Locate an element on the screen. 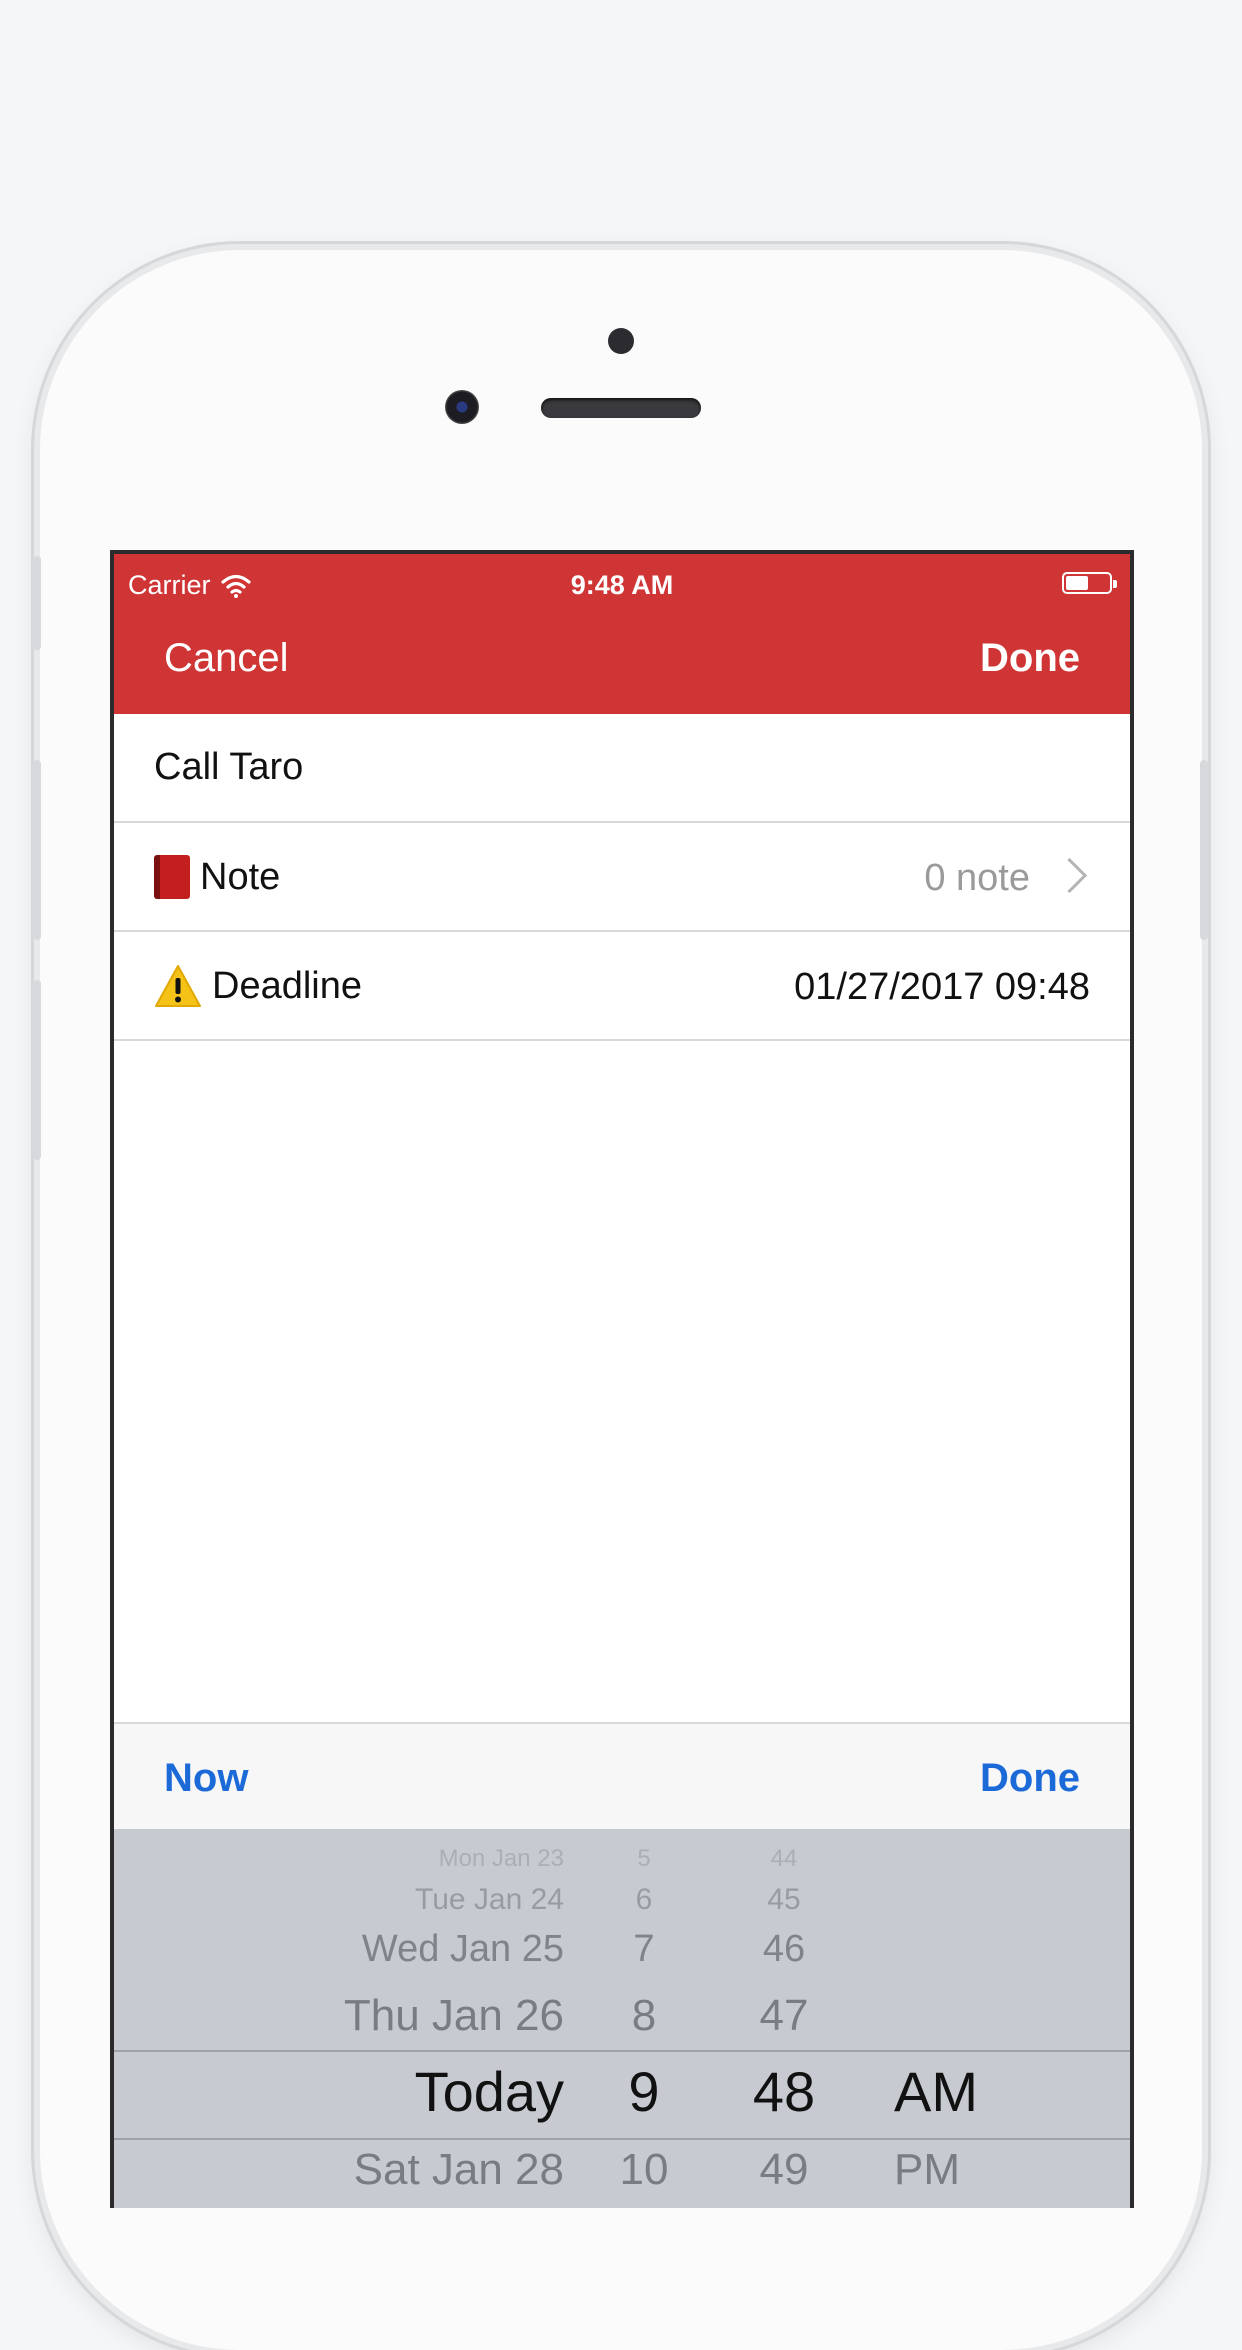 The width and height of the screenshot is (1242, 2350). picker-minute-column: 44 45 46 47 48 49 is located at coordinates (784, 2018).